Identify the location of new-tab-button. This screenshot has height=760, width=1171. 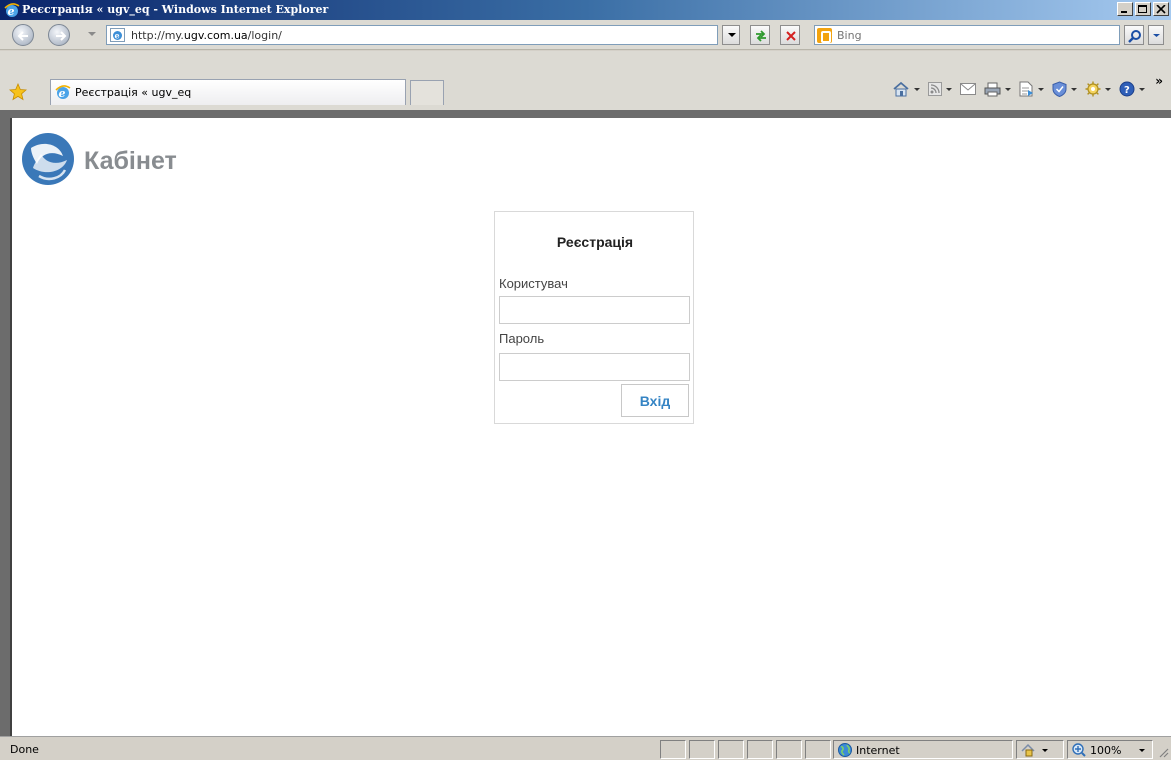
(427, 92).